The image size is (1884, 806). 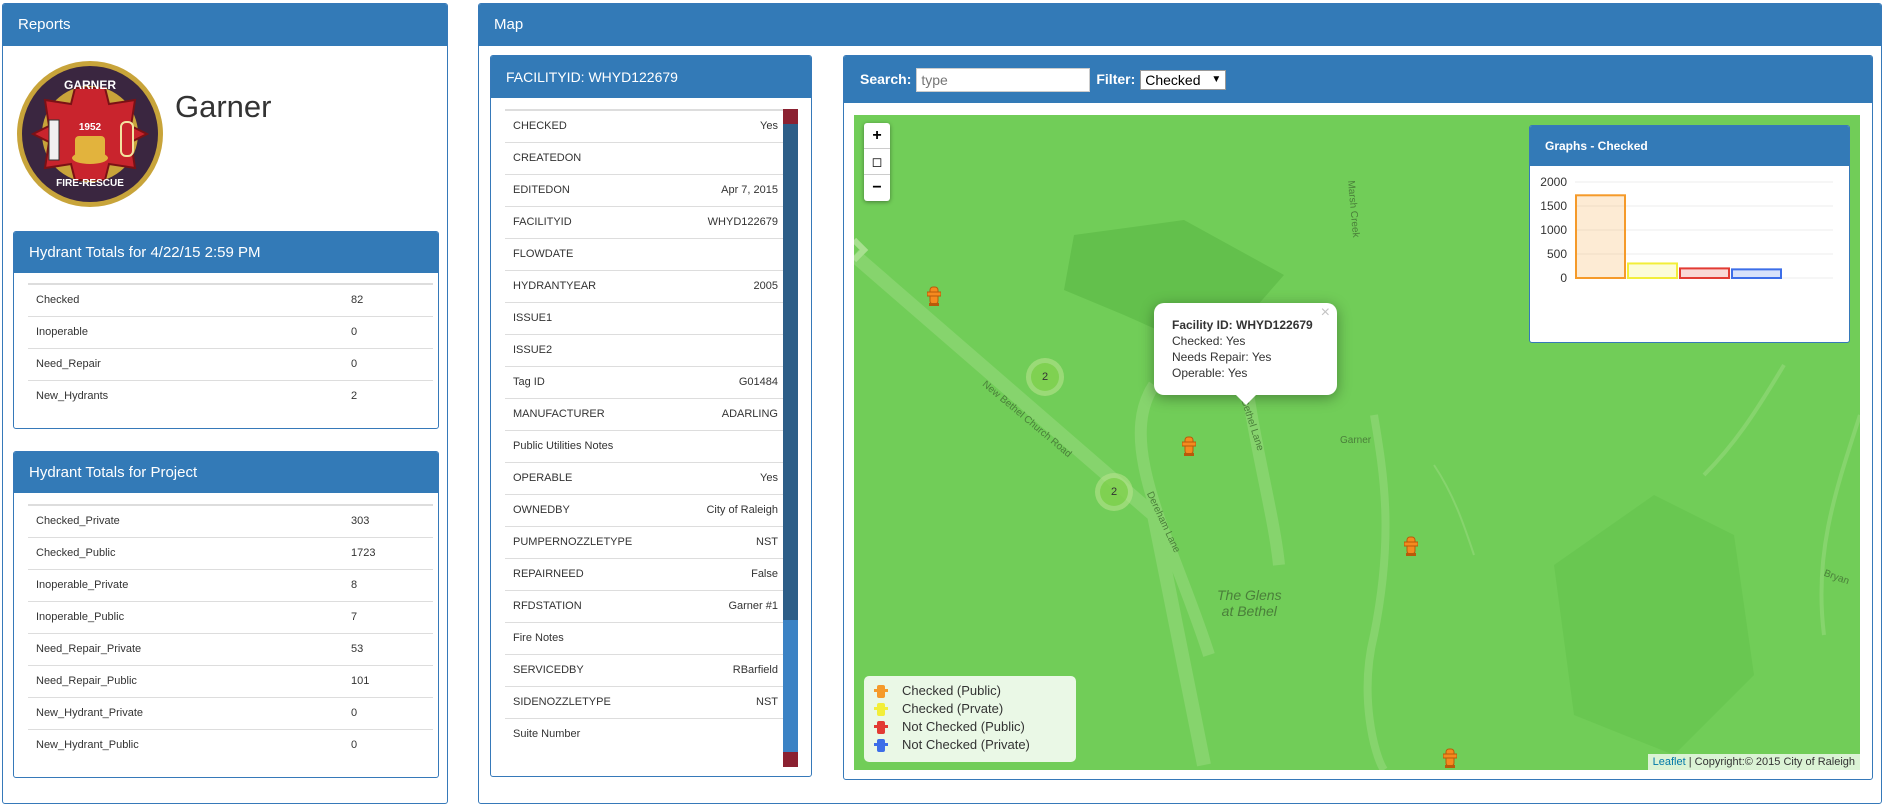 I want to click on filter-label: Filter:, so click(x=1116, y=79).